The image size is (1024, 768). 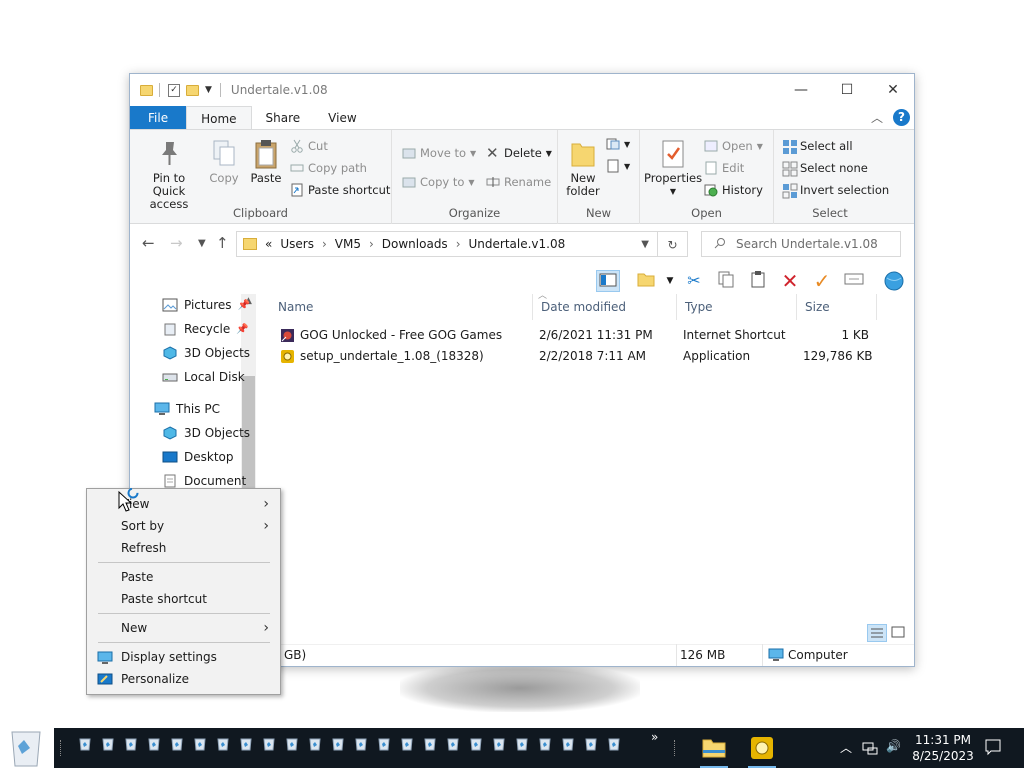 I want to click on move-to-button: Move to ▼, so click(x=439, y=153).